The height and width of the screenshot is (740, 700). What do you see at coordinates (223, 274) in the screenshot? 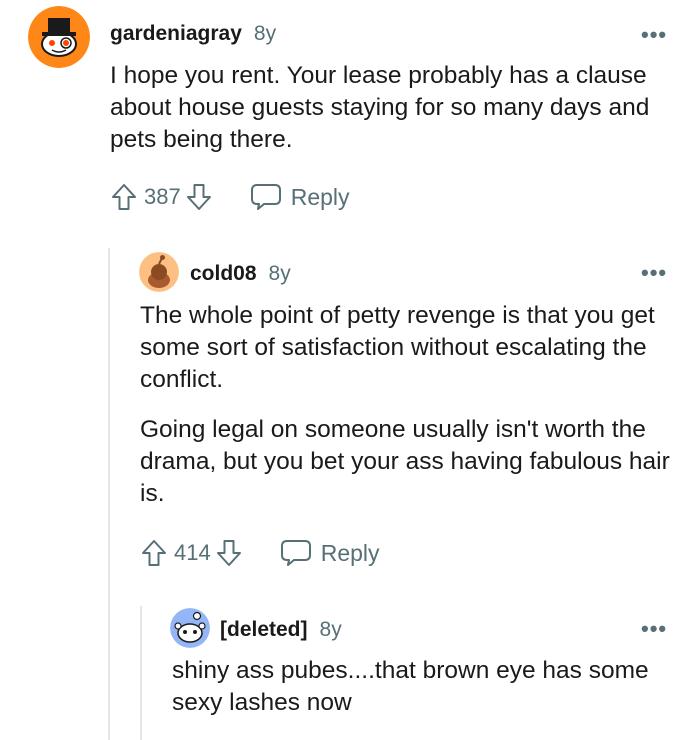
I see `username: cold08` at bounding box center [223, 274].